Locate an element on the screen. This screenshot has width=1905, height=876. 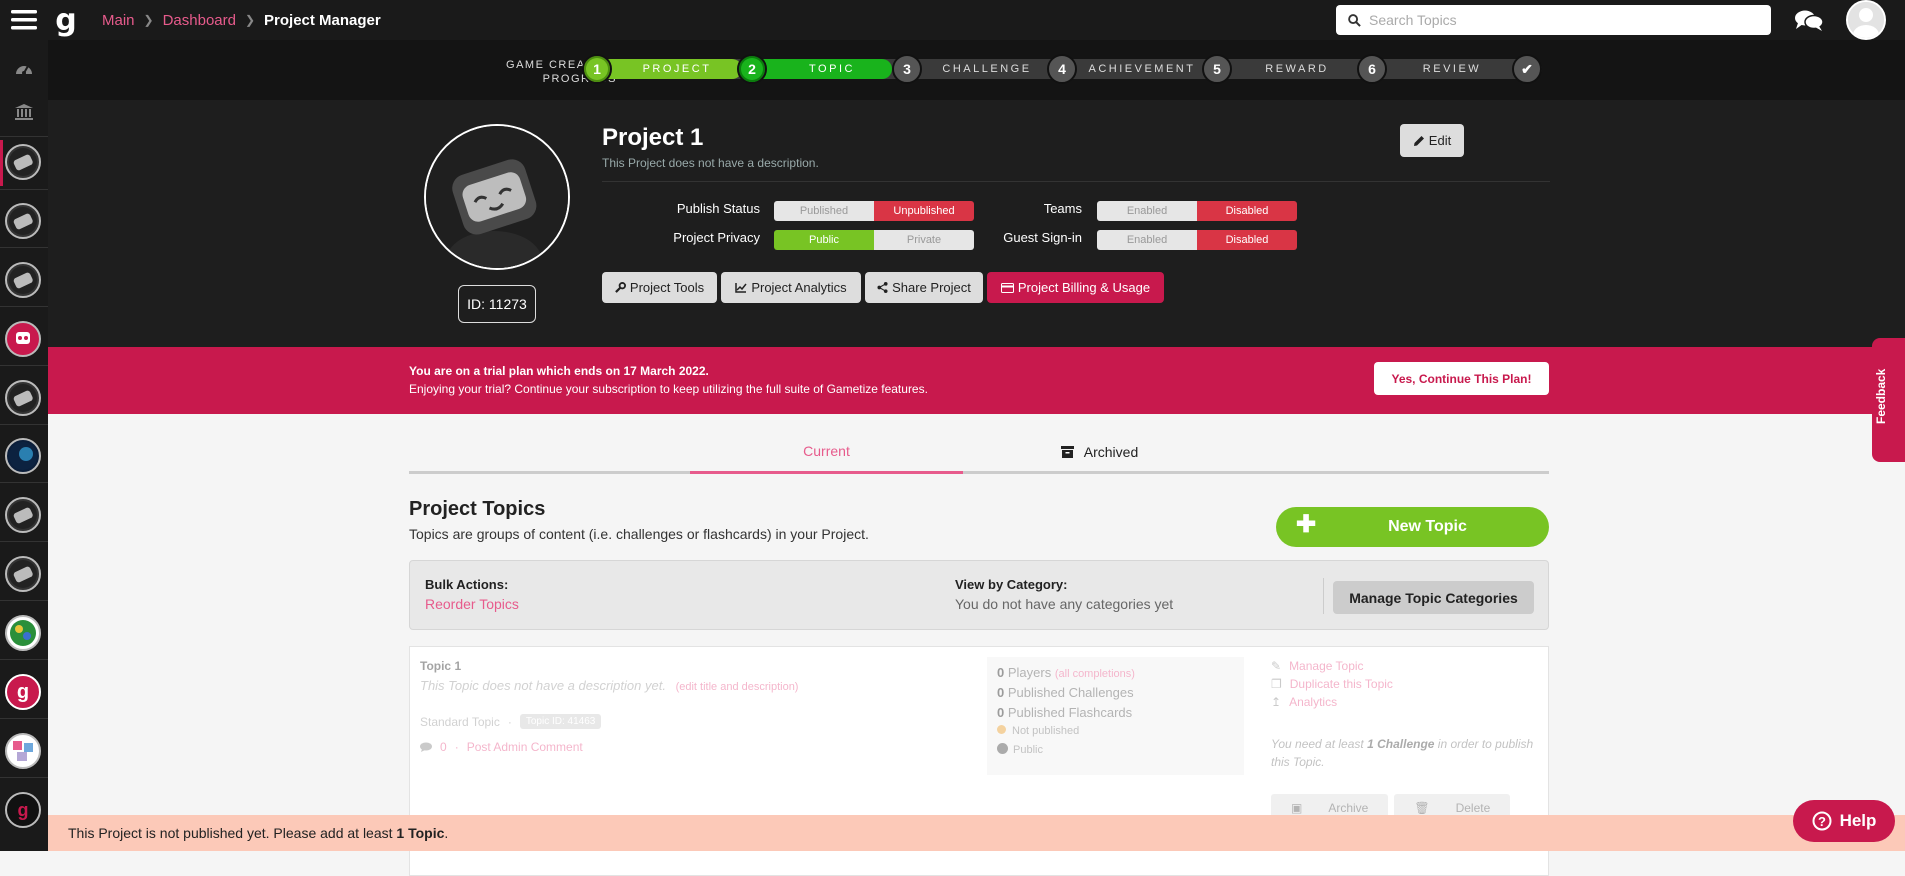
chat-icon is located at coordinates (1809, 21).